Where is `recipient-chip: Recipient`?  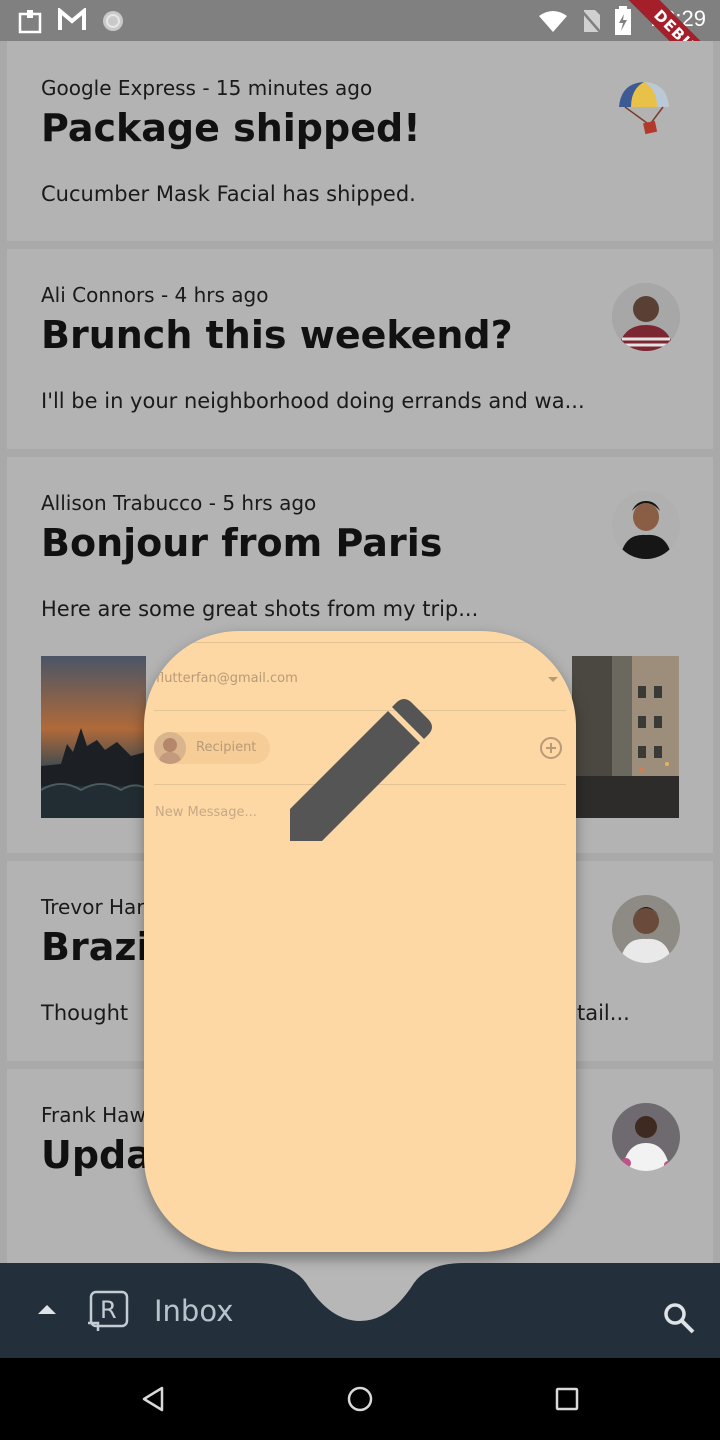
recipient-chip: Recipient is located at coordinates (212, 748).